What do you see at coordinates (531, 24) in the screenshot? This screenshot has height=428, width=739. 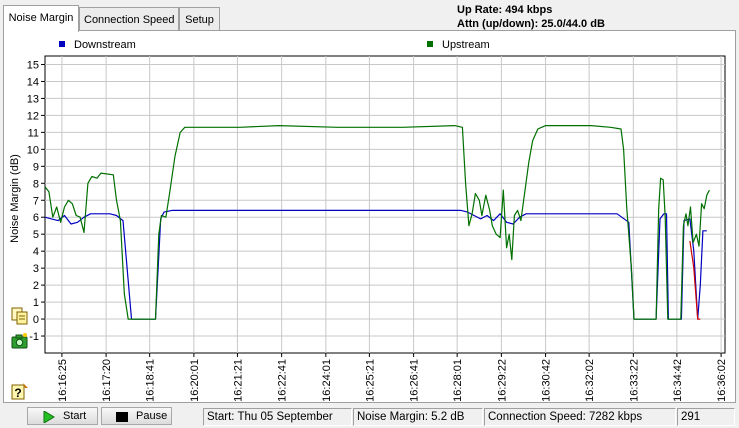 I see `attenuation-text: Attn (up/down): 25.0/44.0 dB` at bounding box center [531, 24].